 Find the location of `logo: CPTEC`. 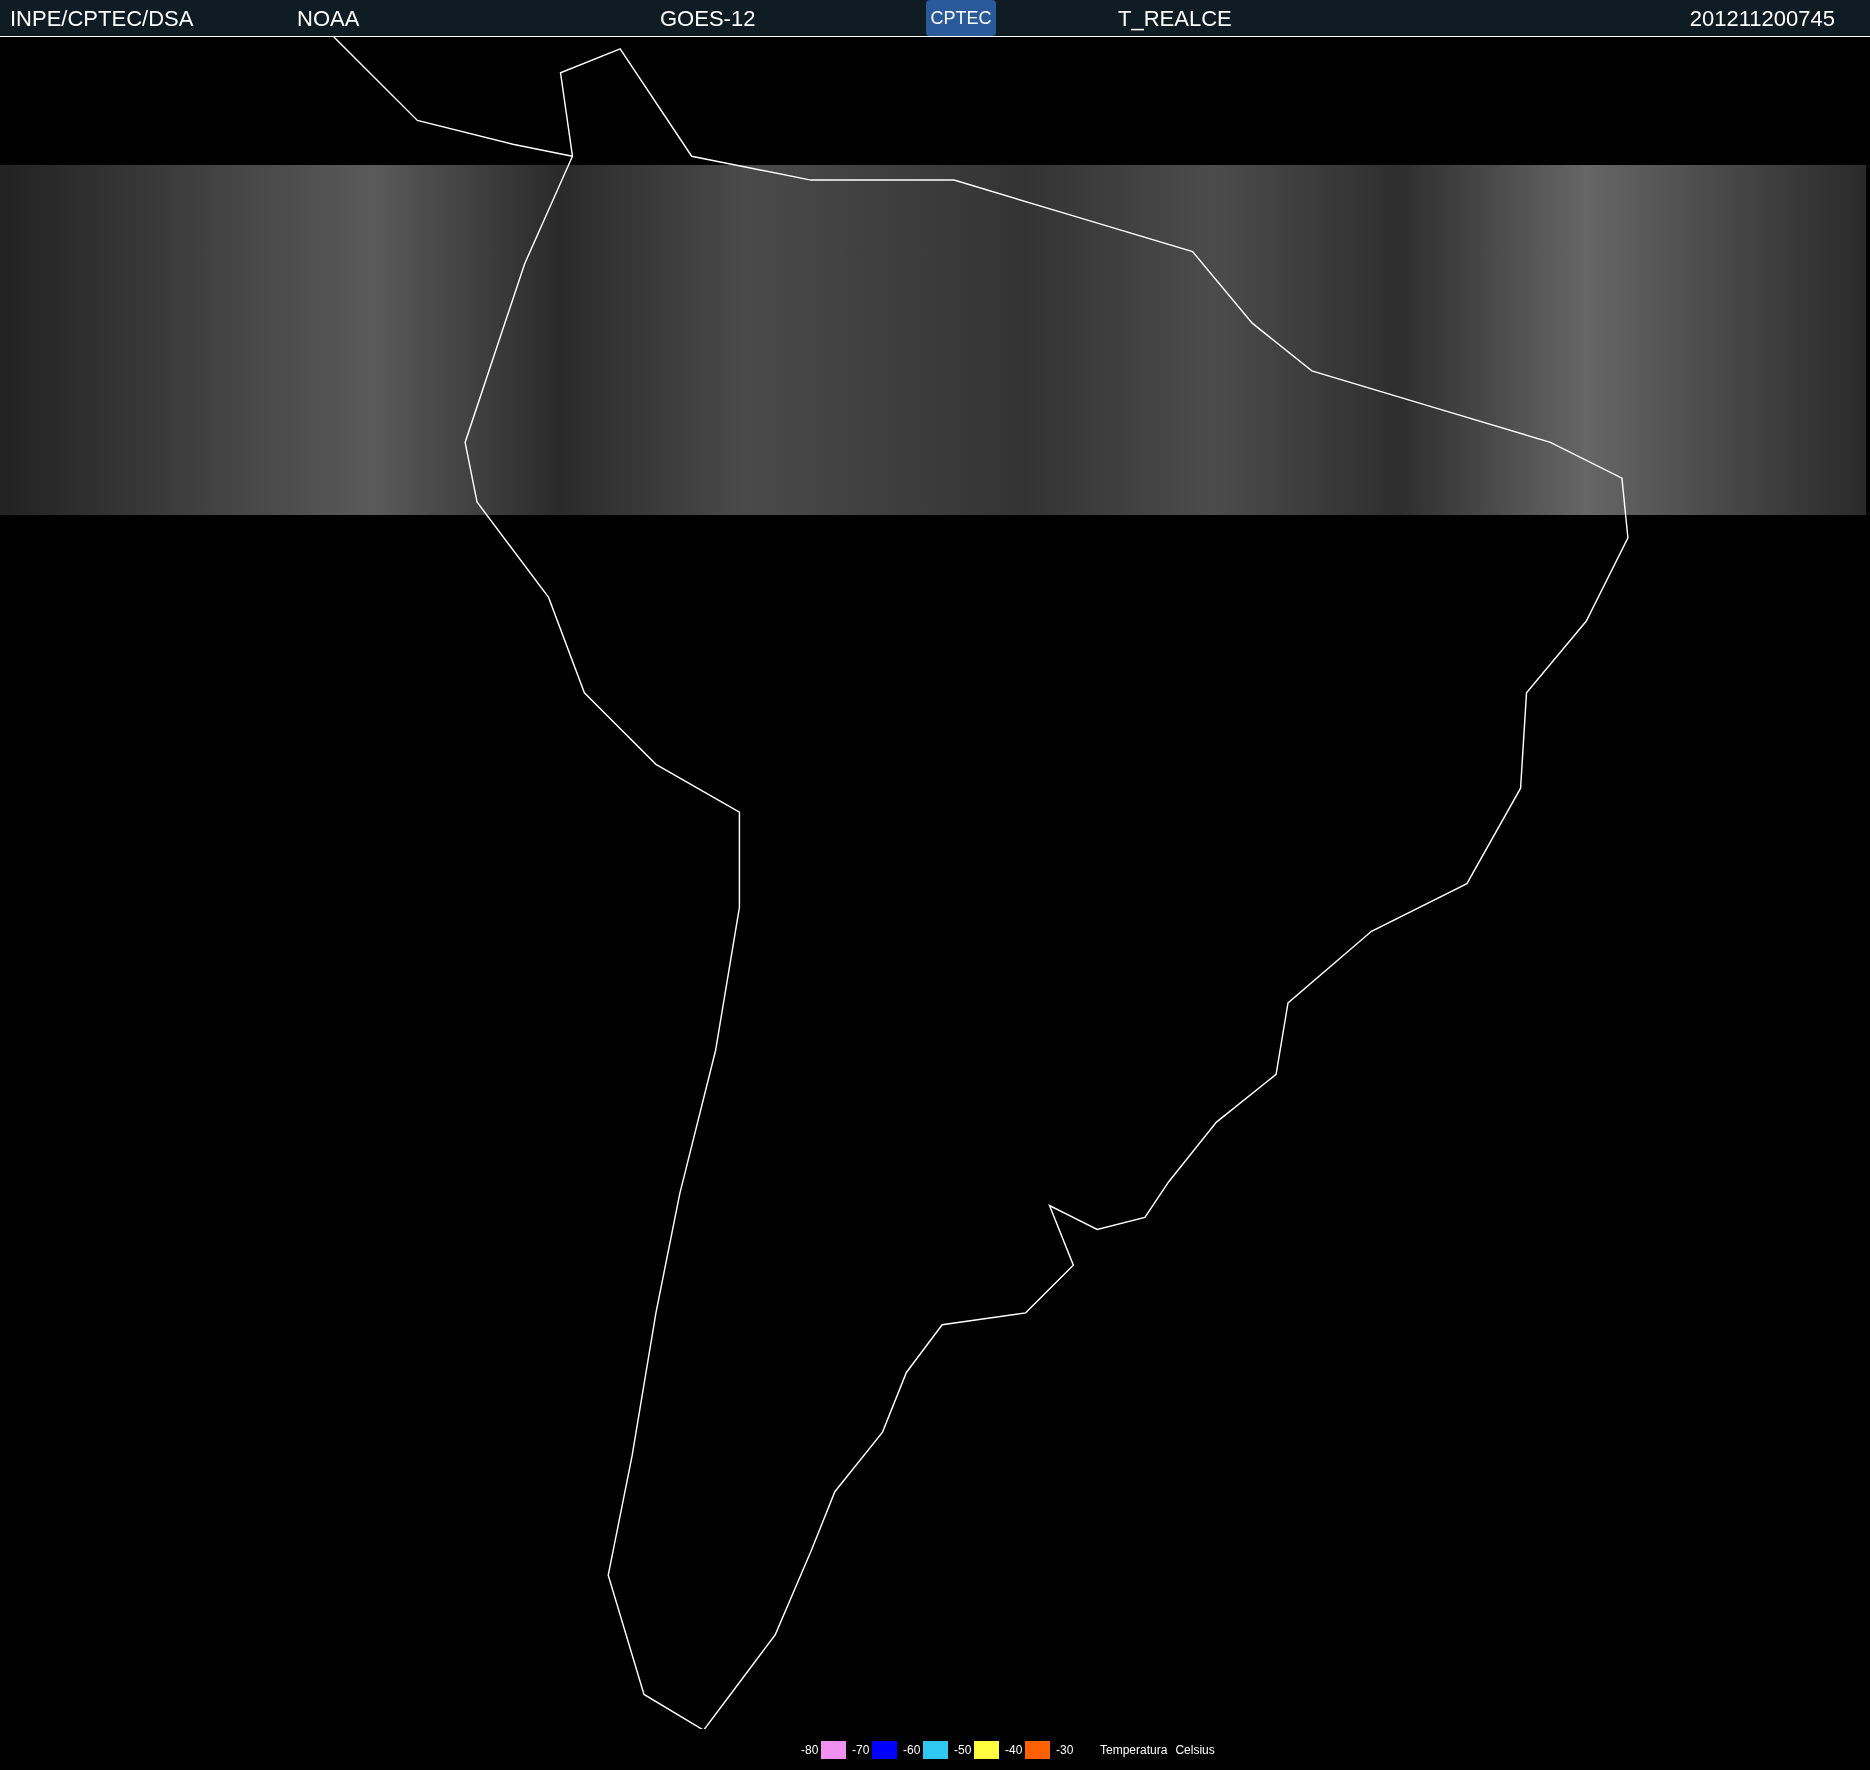

logo: CPTEC is located at coordinates (961, 18).